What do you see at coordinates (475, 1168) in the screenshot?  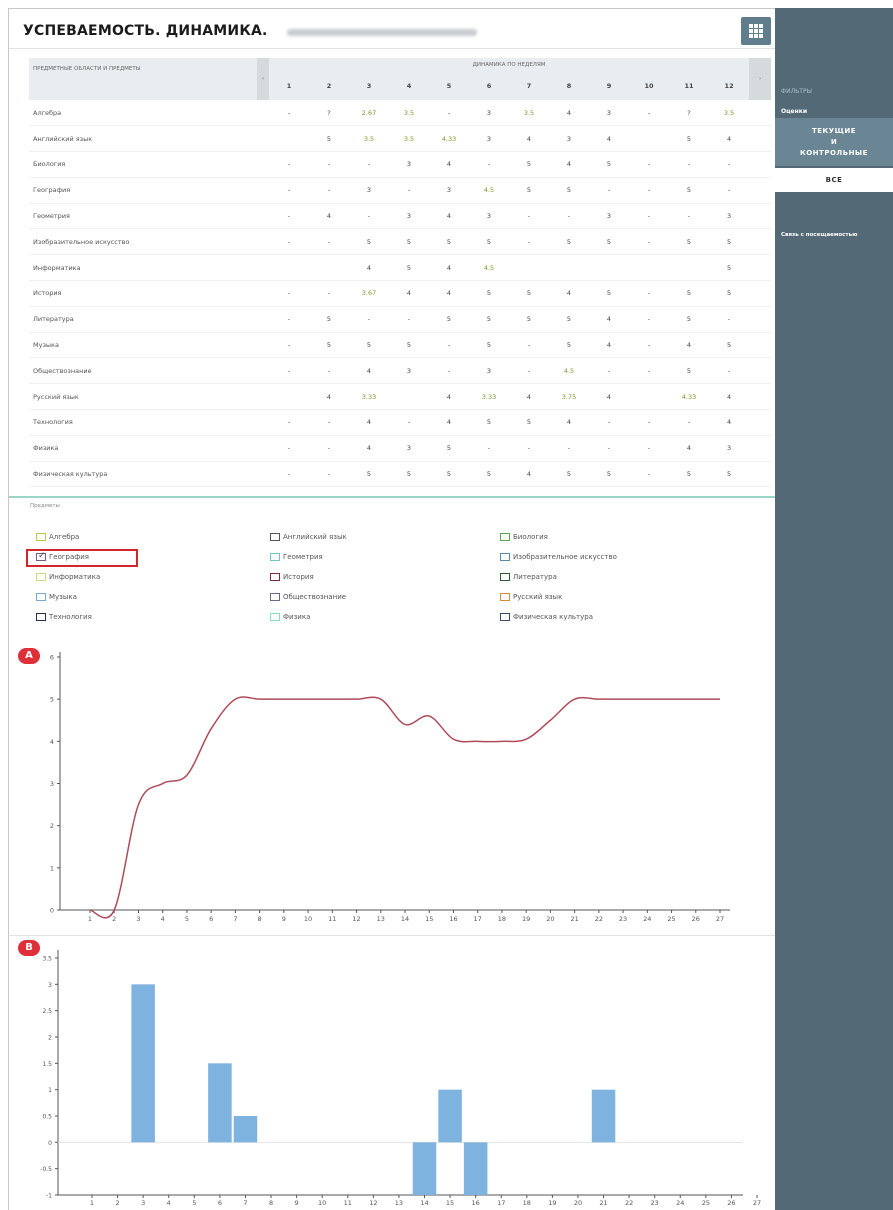 I see `bar` at bounding box center [475, 1168].